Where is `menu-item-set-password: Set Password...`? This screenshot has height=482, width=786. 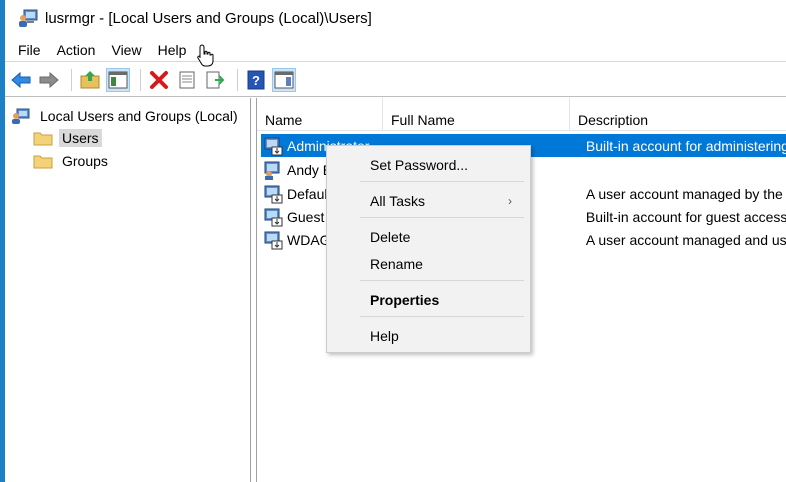
menu-item-set-password: Set Password... is located at coordinates (428, 165).